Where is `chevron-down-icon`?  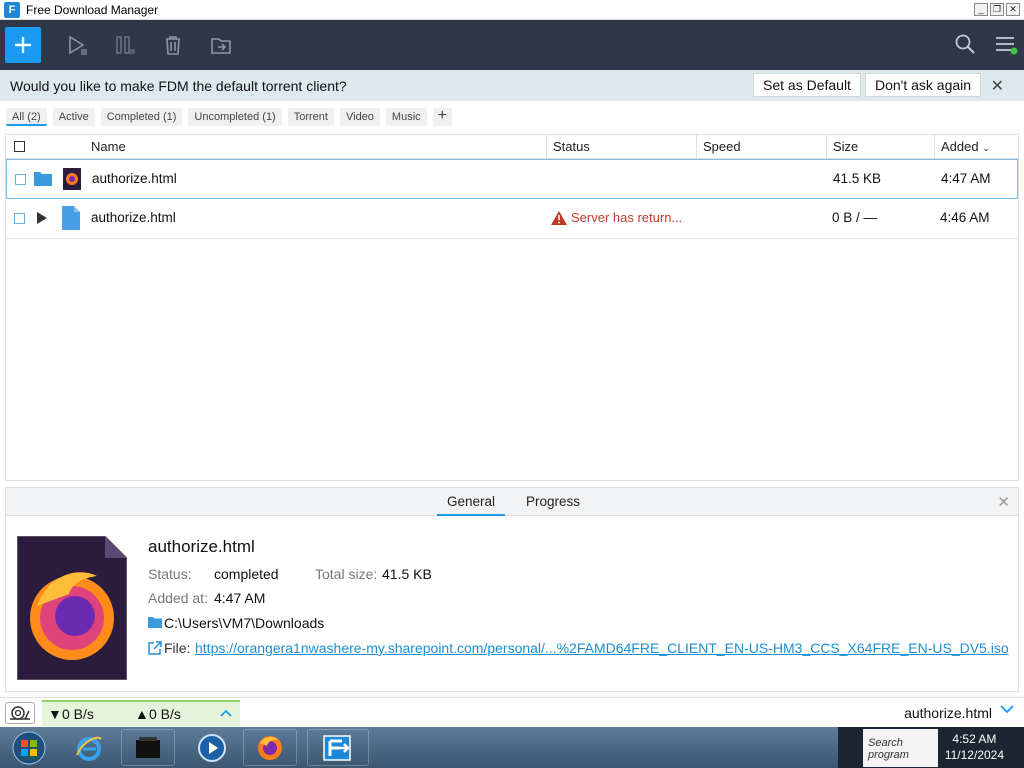
chevron-down-icon is located at coordinates (1007, 709).